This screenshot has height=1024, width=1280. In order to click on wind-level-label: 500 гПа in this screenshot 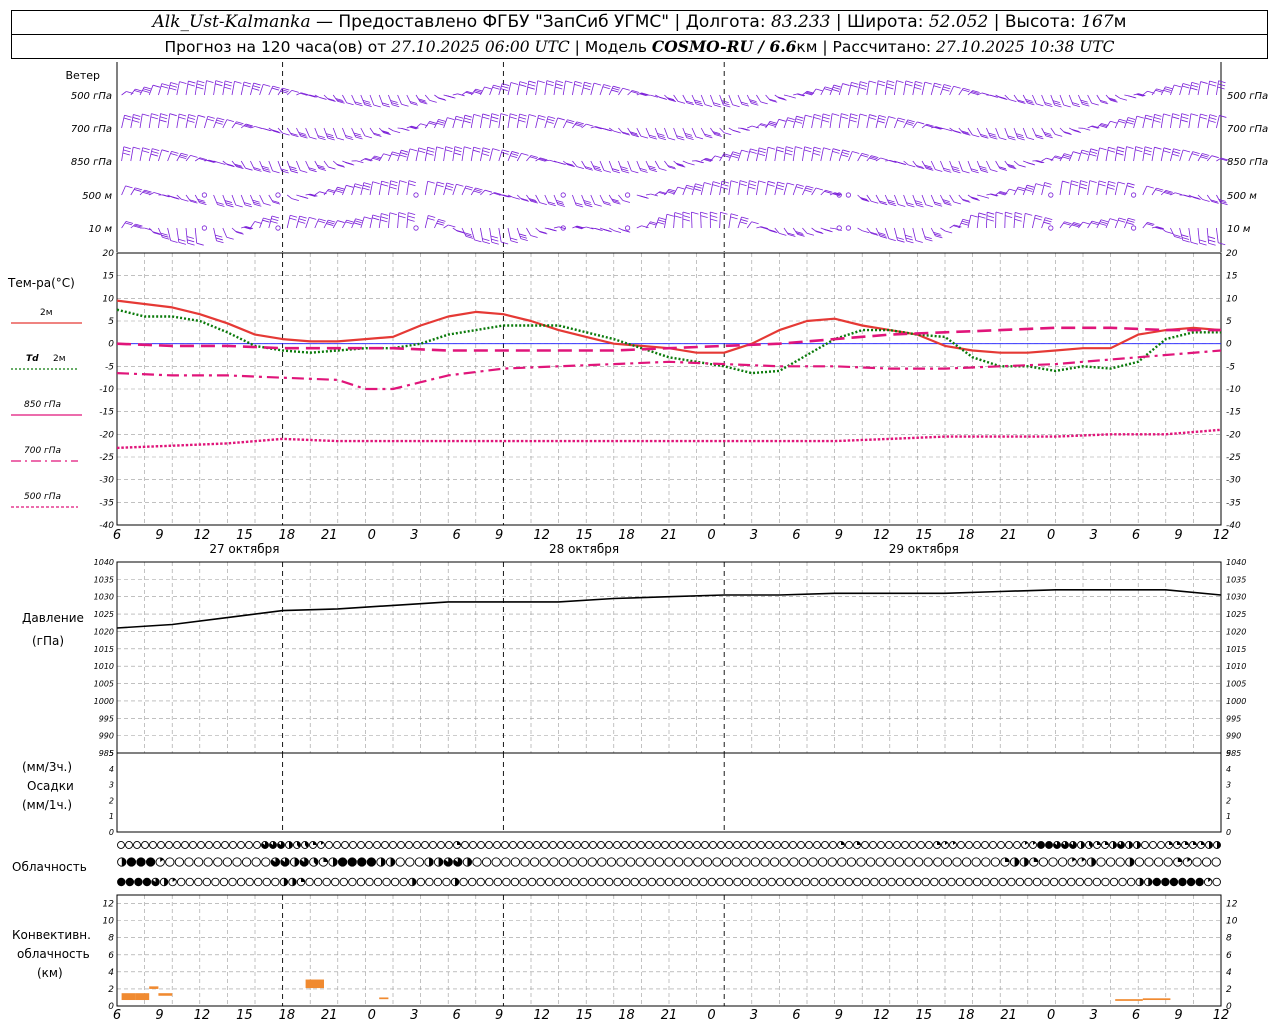, I will do `click(1247, 96)`.